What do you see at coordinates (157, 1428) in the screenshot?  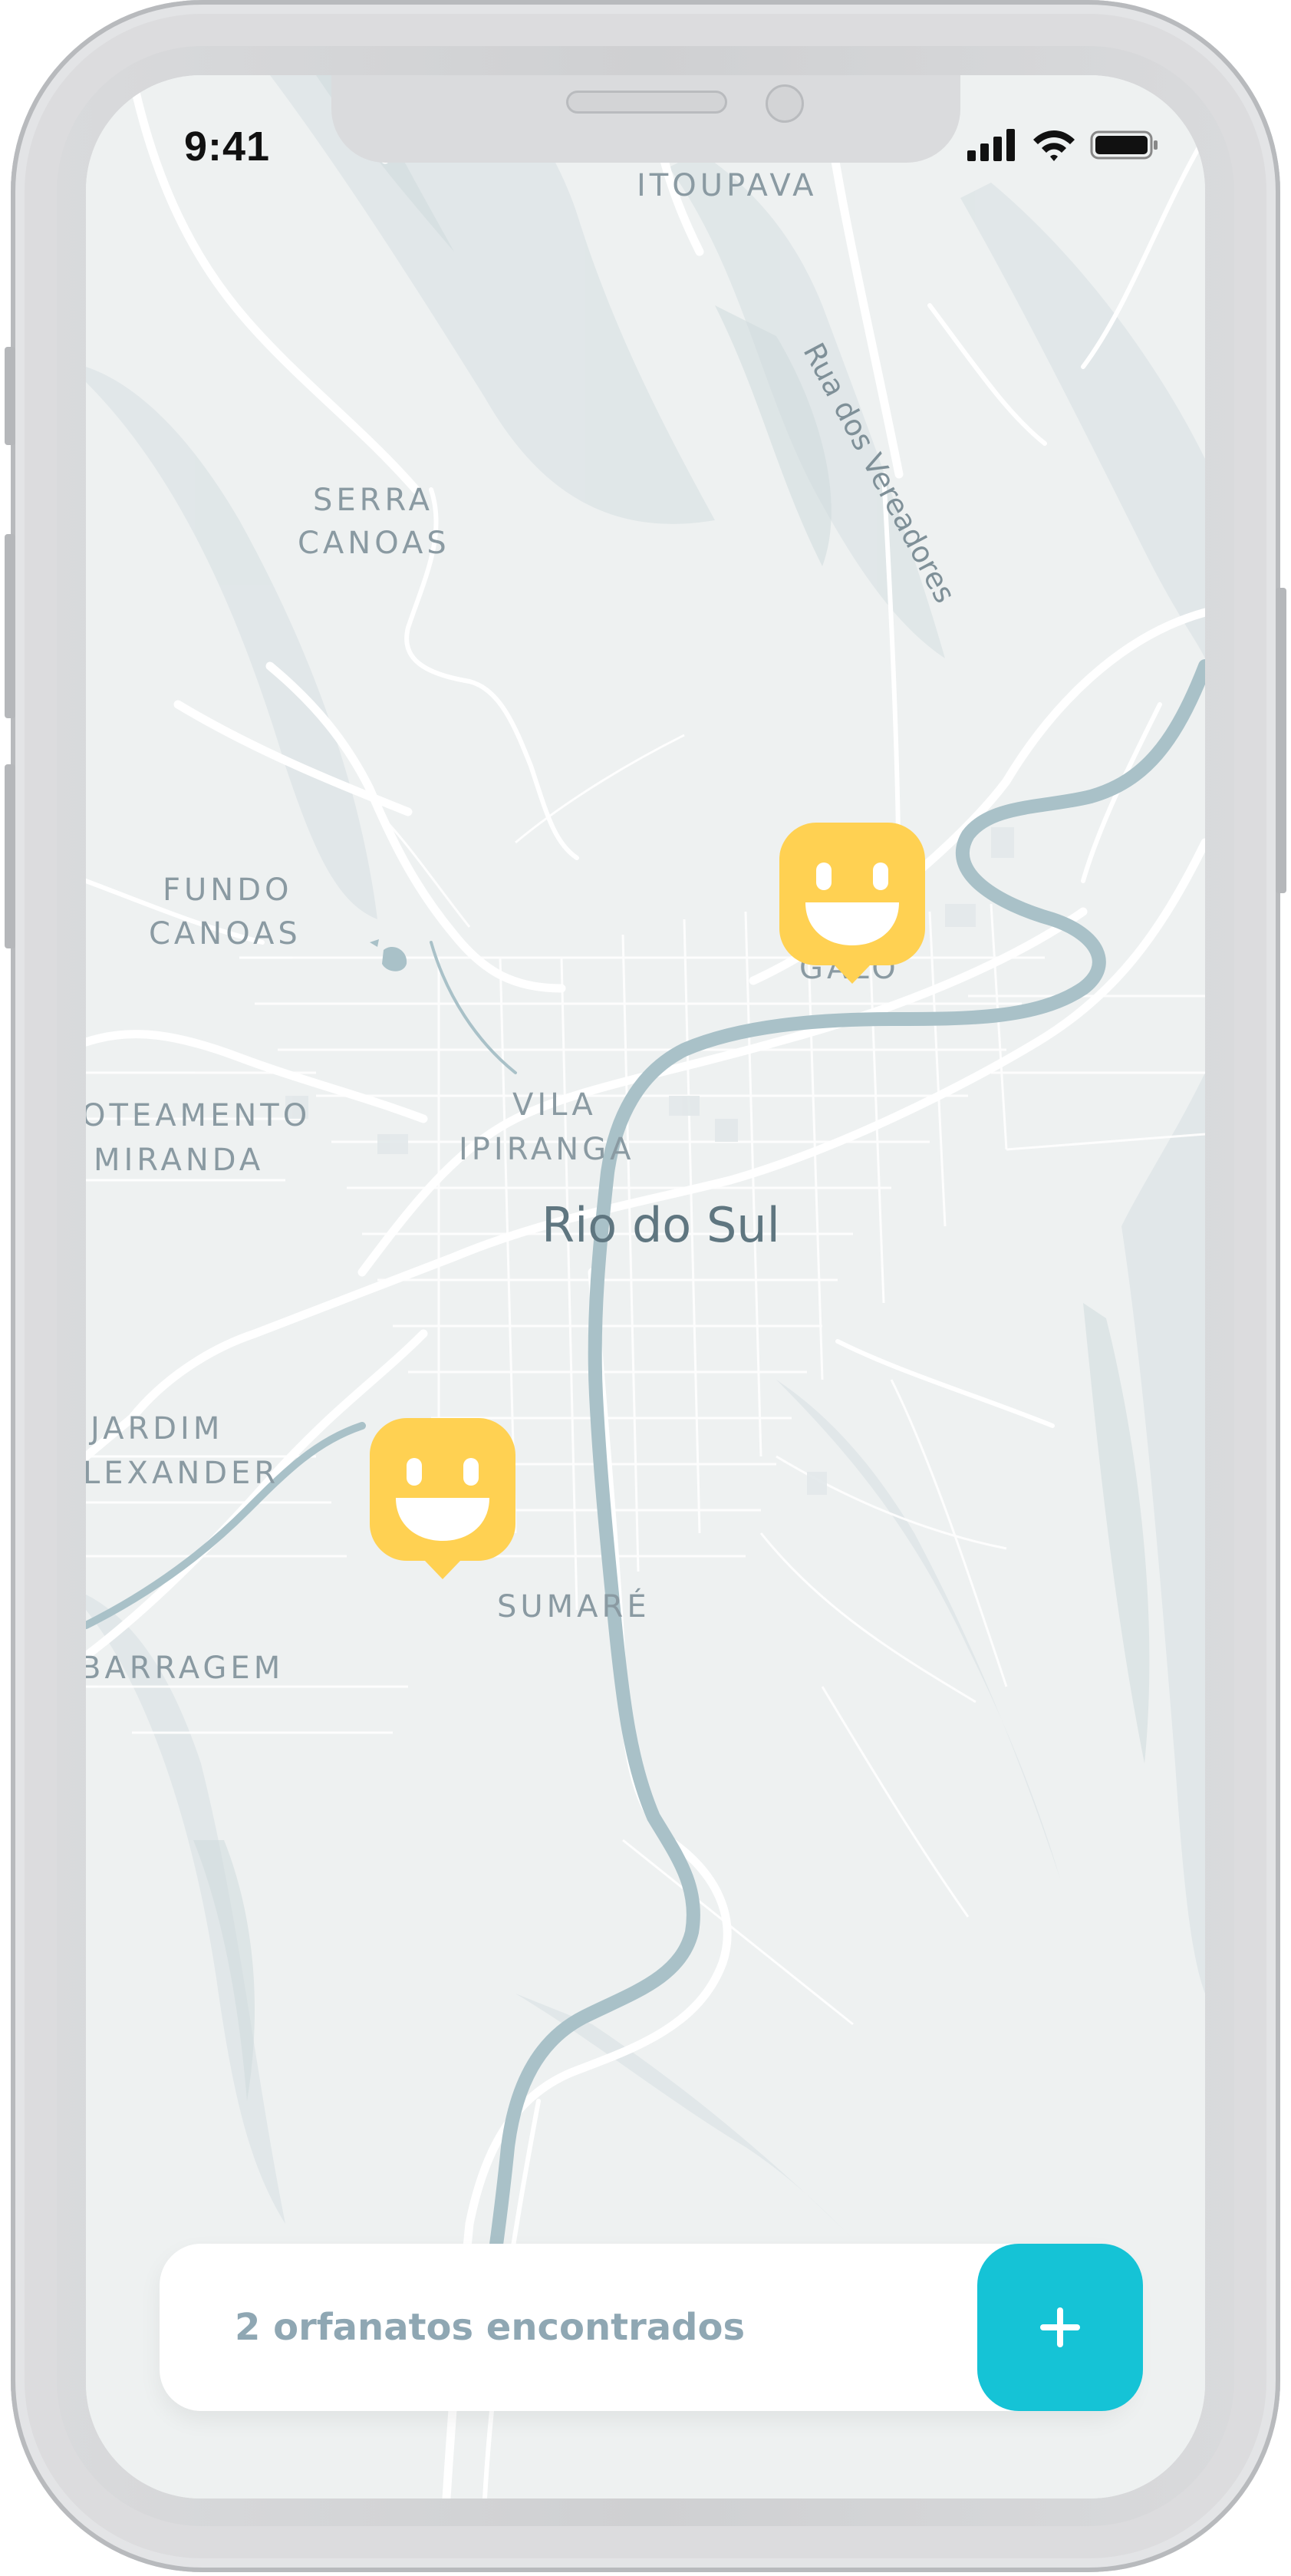 I see `map-label-jardim: JARDIM` at bounding box center [157, 1428].